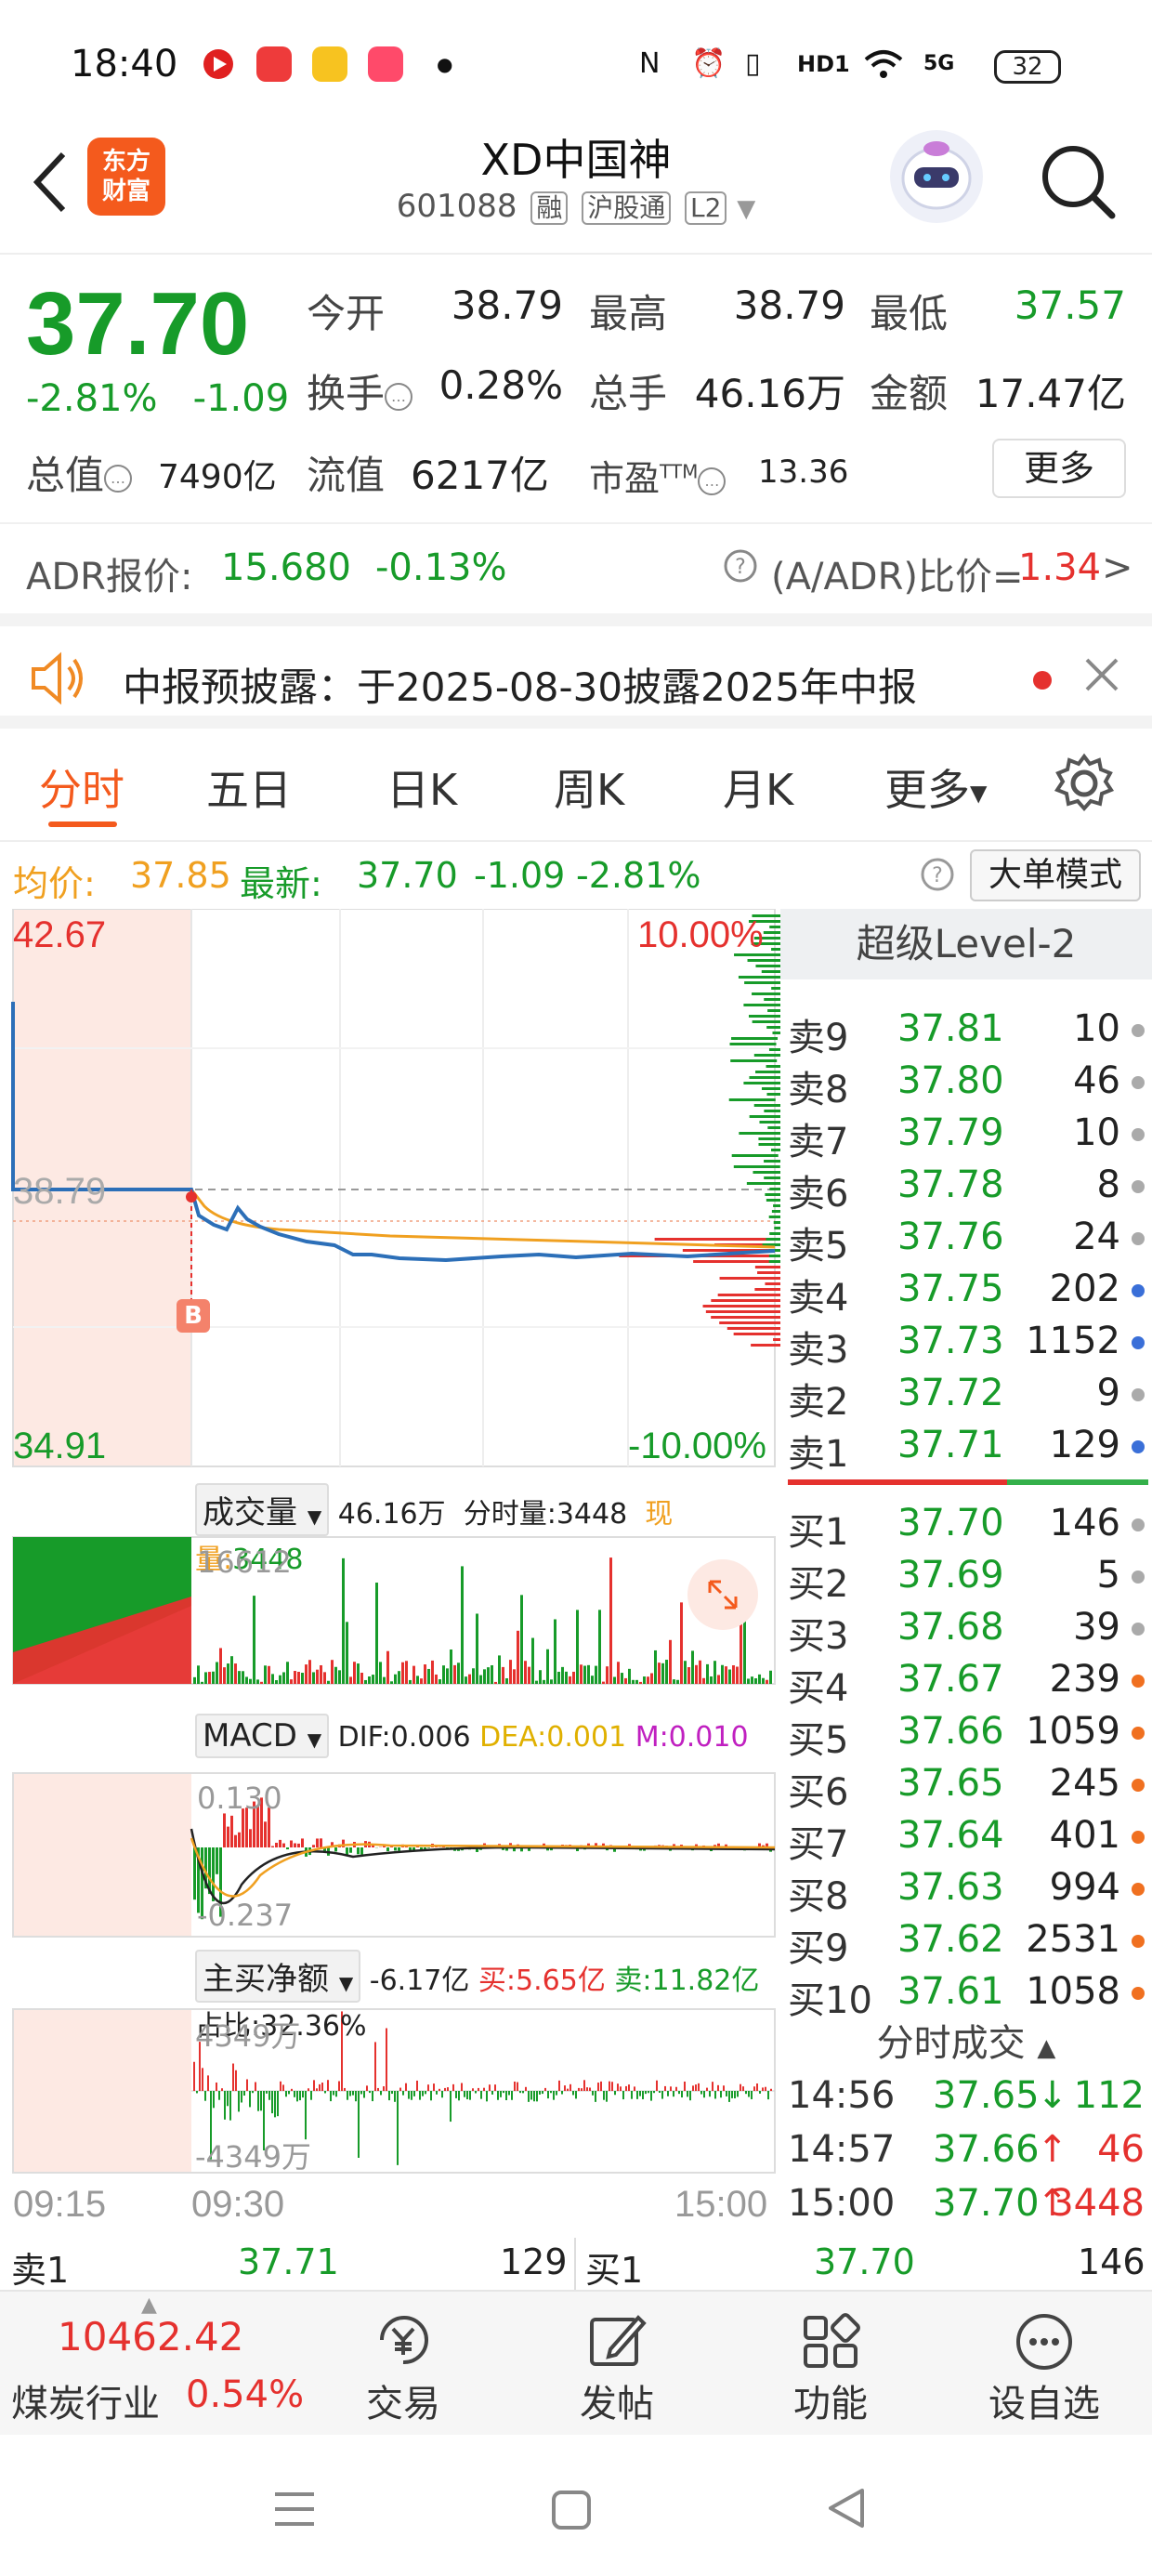  What do you see at coordinates (968, 1838) in the screenshot?
I see `bid-row: 买7 37.64 401` at bounding box center [968, 1838].